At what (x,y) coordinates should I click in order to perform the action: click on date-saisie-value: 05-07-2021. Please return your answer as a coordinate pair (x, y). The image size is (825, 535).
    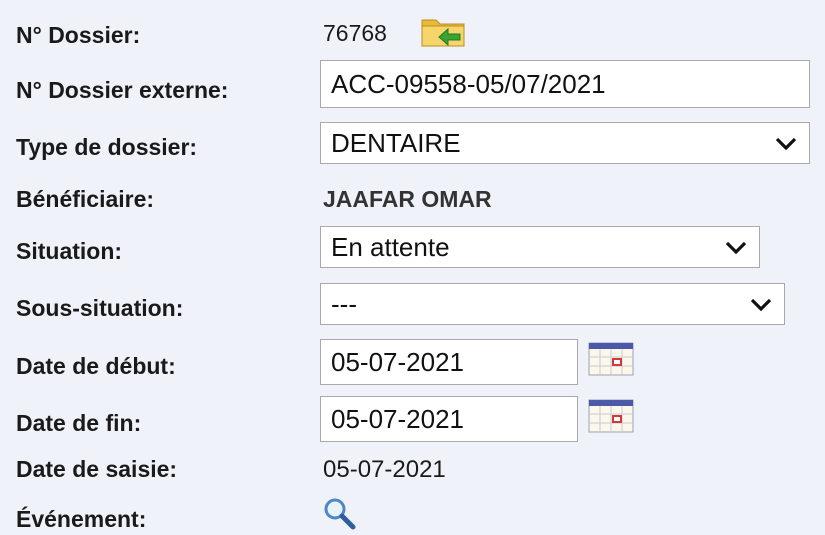
    Looking at the image, I should click on (384, 469).